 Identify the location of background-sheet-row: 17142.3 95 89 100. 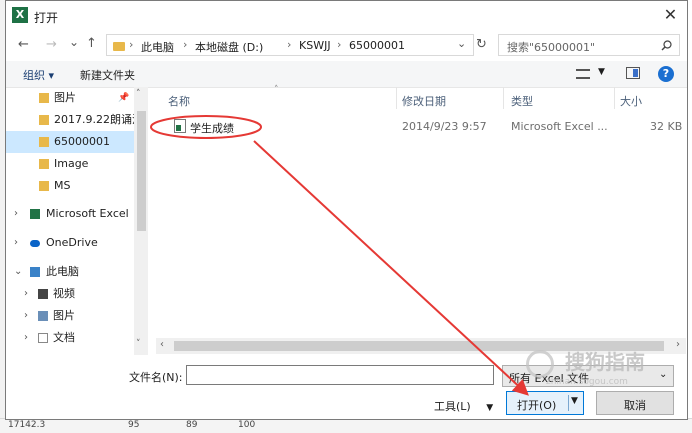
(346, 425).